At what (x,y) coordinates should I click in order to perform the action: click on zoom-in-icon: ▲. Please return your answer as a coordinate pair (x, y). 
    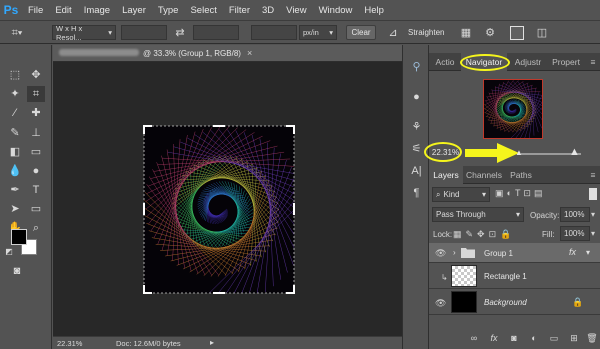
    Looking at the image, I should click on (574, 152).